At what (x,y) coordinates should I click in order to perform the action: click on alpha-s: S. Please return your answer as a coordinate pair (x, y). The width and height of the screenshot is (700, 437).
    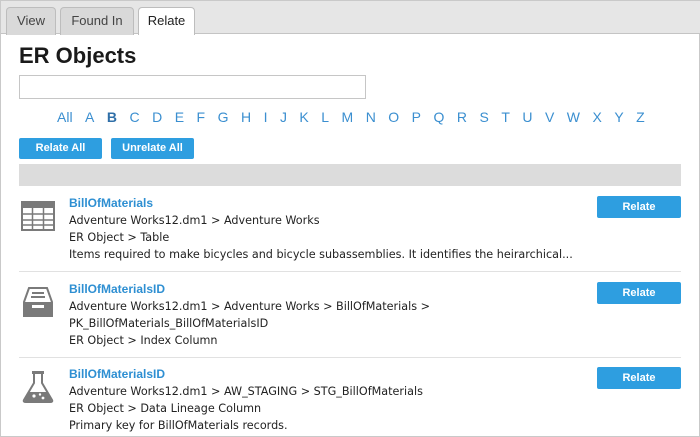
    Looking at the image, I should click on (483, 117).